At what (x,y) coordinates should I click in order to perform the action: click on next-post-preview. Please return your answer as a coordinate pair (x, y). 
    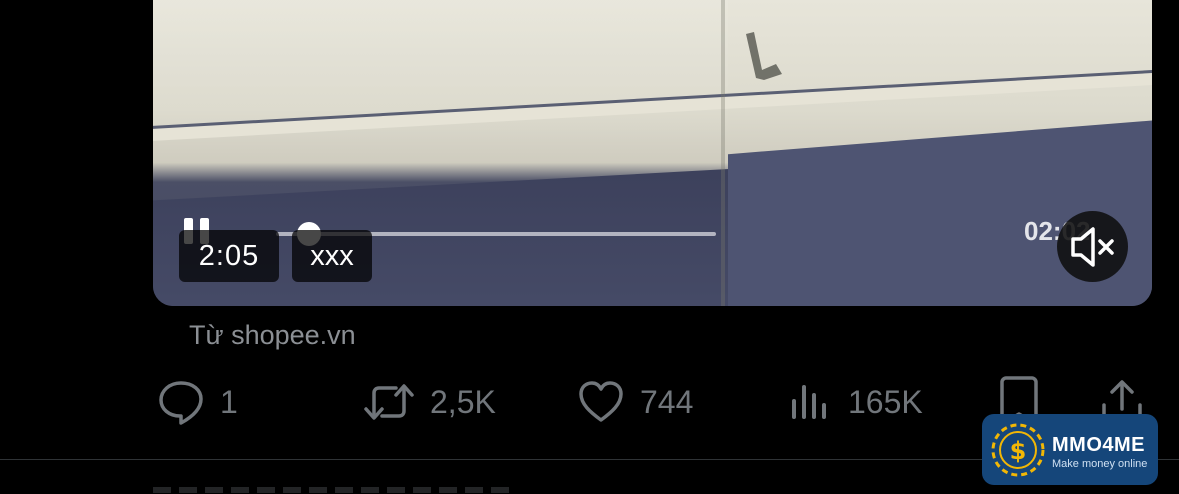
    Looking at the image, I should click on (333, 490).